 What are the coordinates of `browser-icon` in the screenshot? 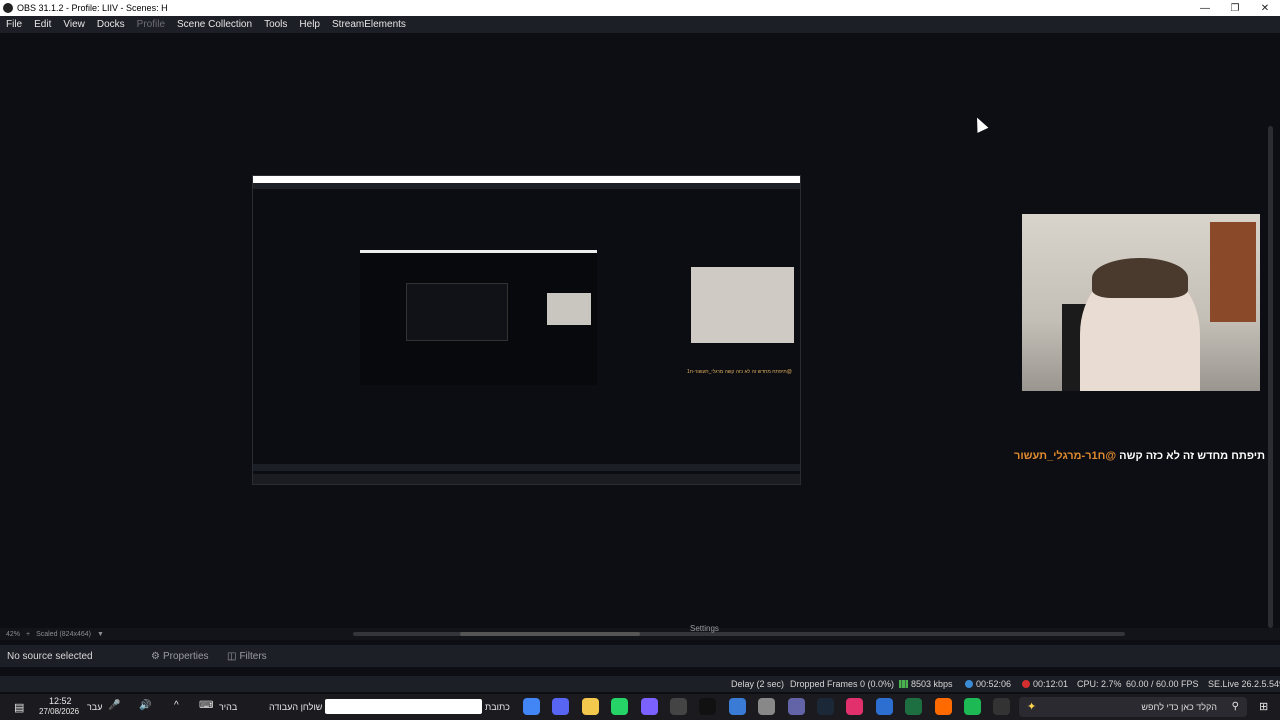 It's located at (767, 706).